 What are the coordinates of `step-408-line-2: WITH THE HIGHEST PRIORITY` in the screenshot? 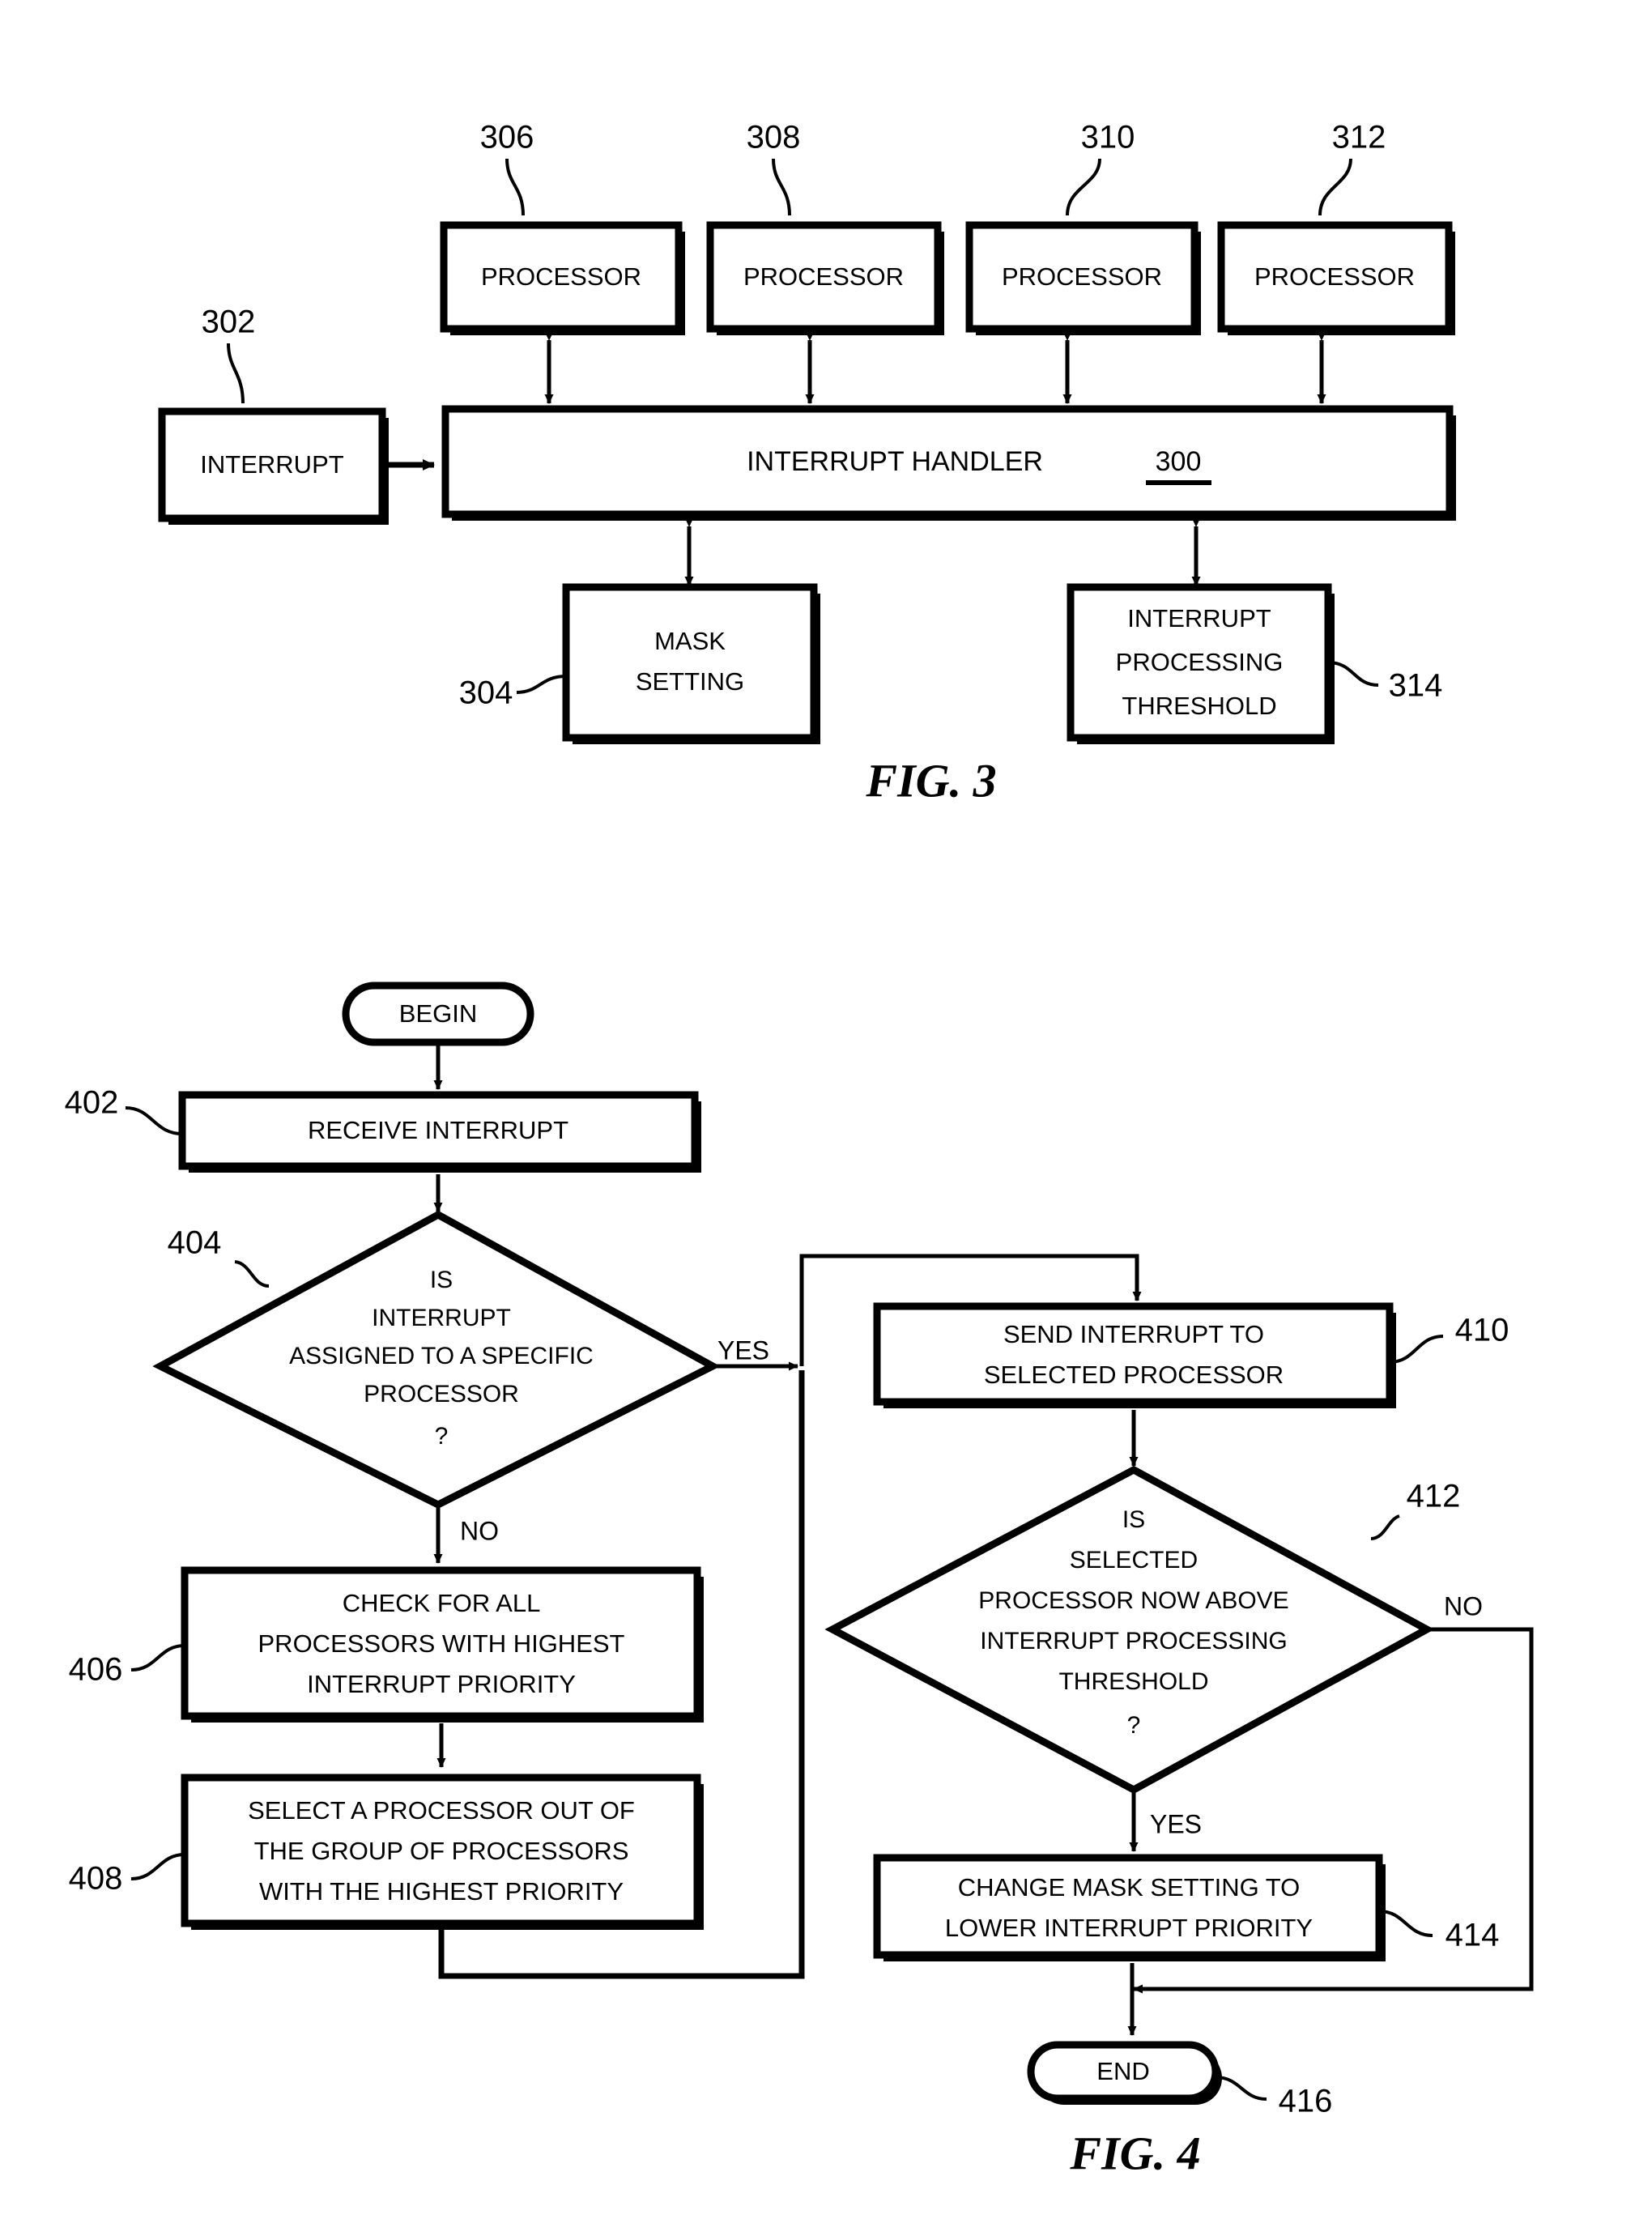 It's located at (441, 1891).